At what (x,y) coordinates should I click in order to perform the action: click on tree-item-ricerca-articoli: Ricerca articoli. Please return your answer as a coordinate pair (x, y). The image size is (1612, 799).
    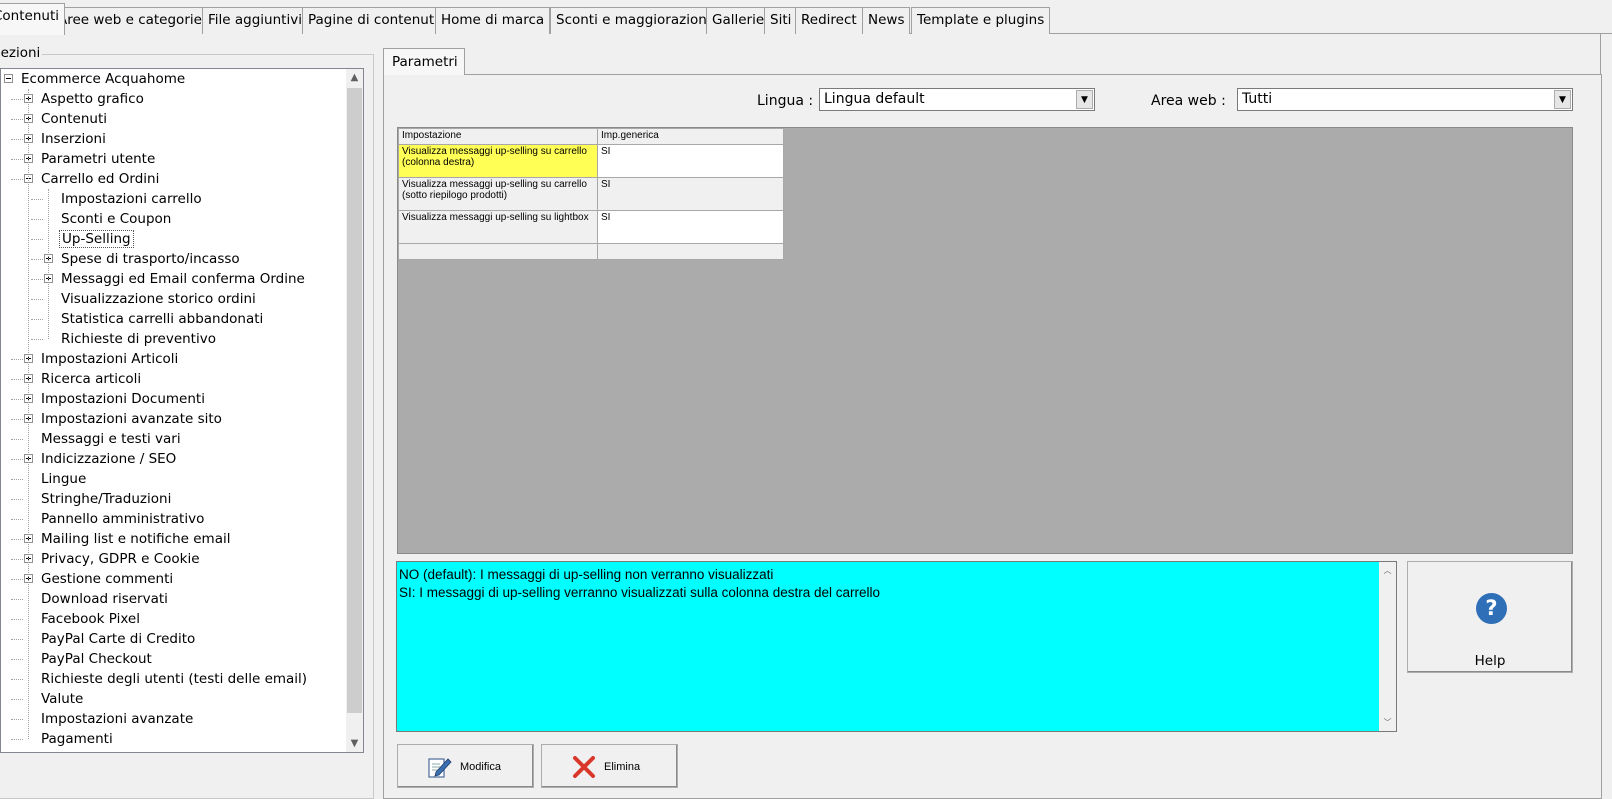
    Looking at the image, I should click on (91, 379).